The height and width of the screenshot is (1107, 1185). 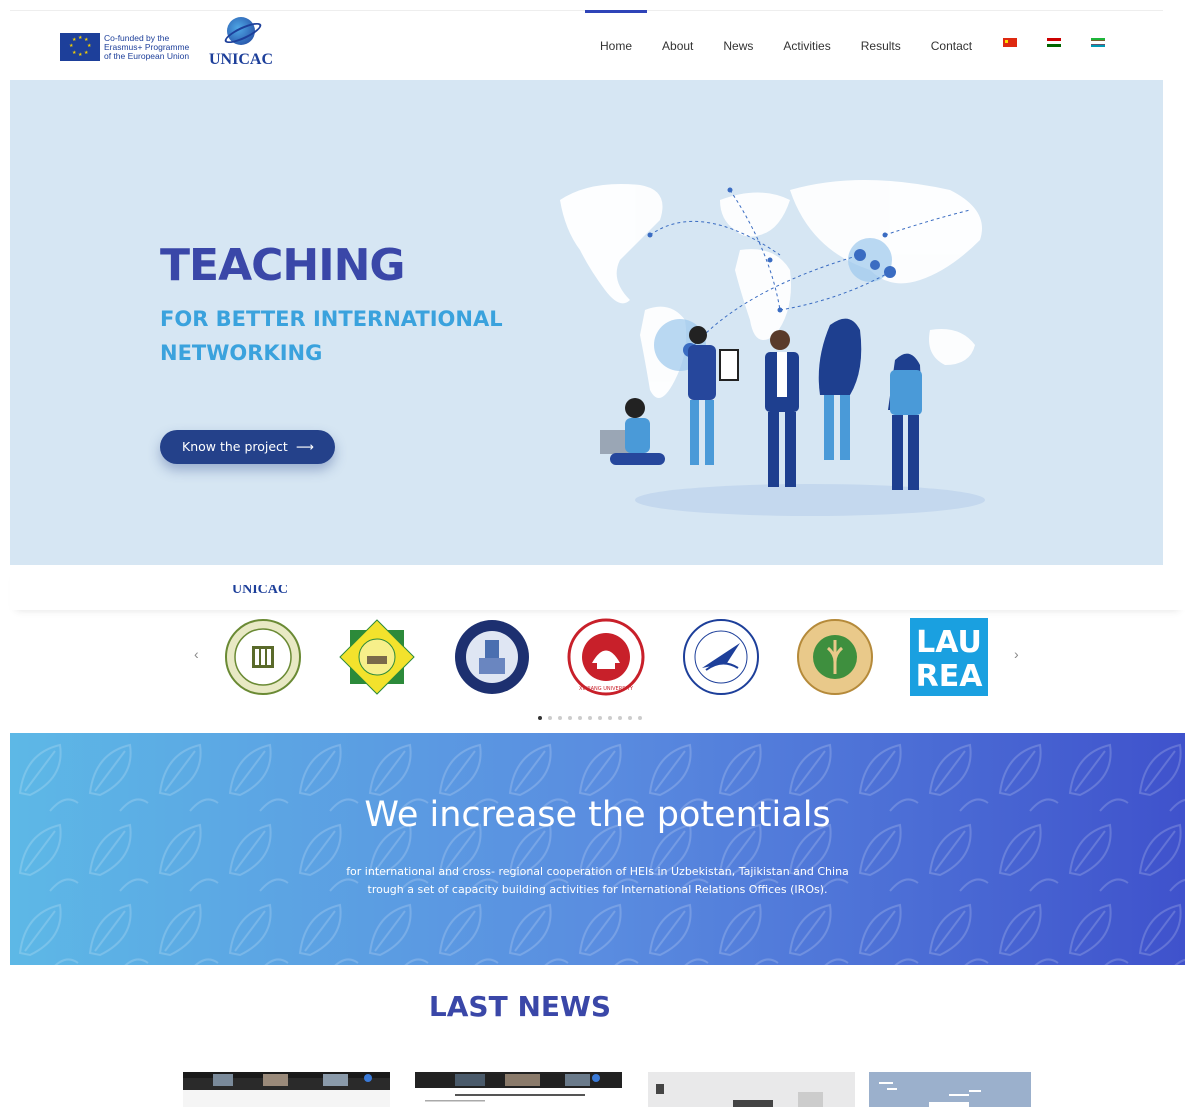 What do you see at coordinates (196, 654) in the screenshot?
I see `carousel-prev-button: ‹` at bounding box center [196, 654].